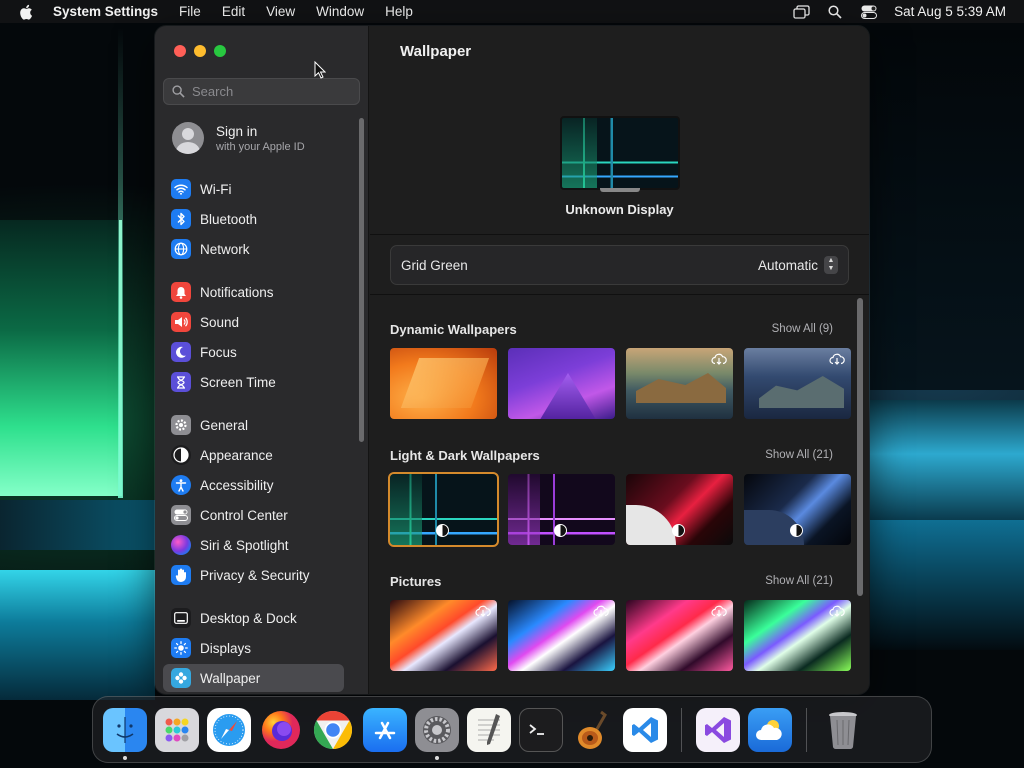 The width and height of the screenshot is (1024, 768). What do you see at coordinates (361, 280) in the screenshot?
I see `sidebar-scrollbar` at bounding box center [361, 280].